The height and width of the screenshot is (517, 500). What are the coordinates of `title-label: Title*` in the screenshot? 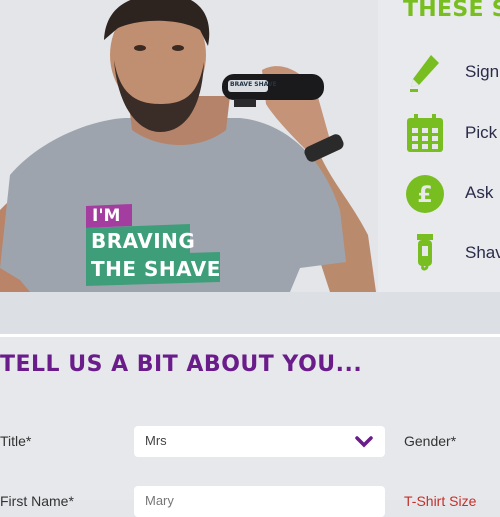 It's located at (16, 441).